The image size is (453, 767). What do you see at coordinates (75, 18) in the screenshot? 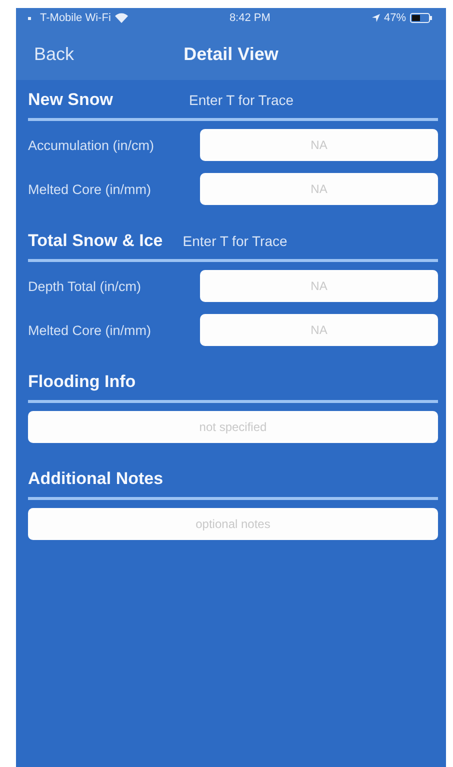
I see `carrier-label: T-Mobile Wi-Fi` at bounding box center [75, 18].